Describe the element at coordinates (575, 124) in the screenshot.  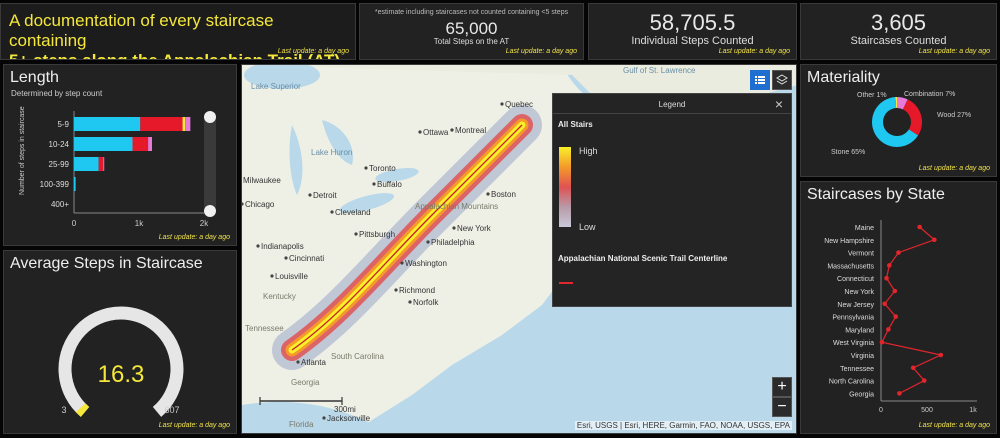
I see `legend-layer-all-stairs: All Stairs` at that location.